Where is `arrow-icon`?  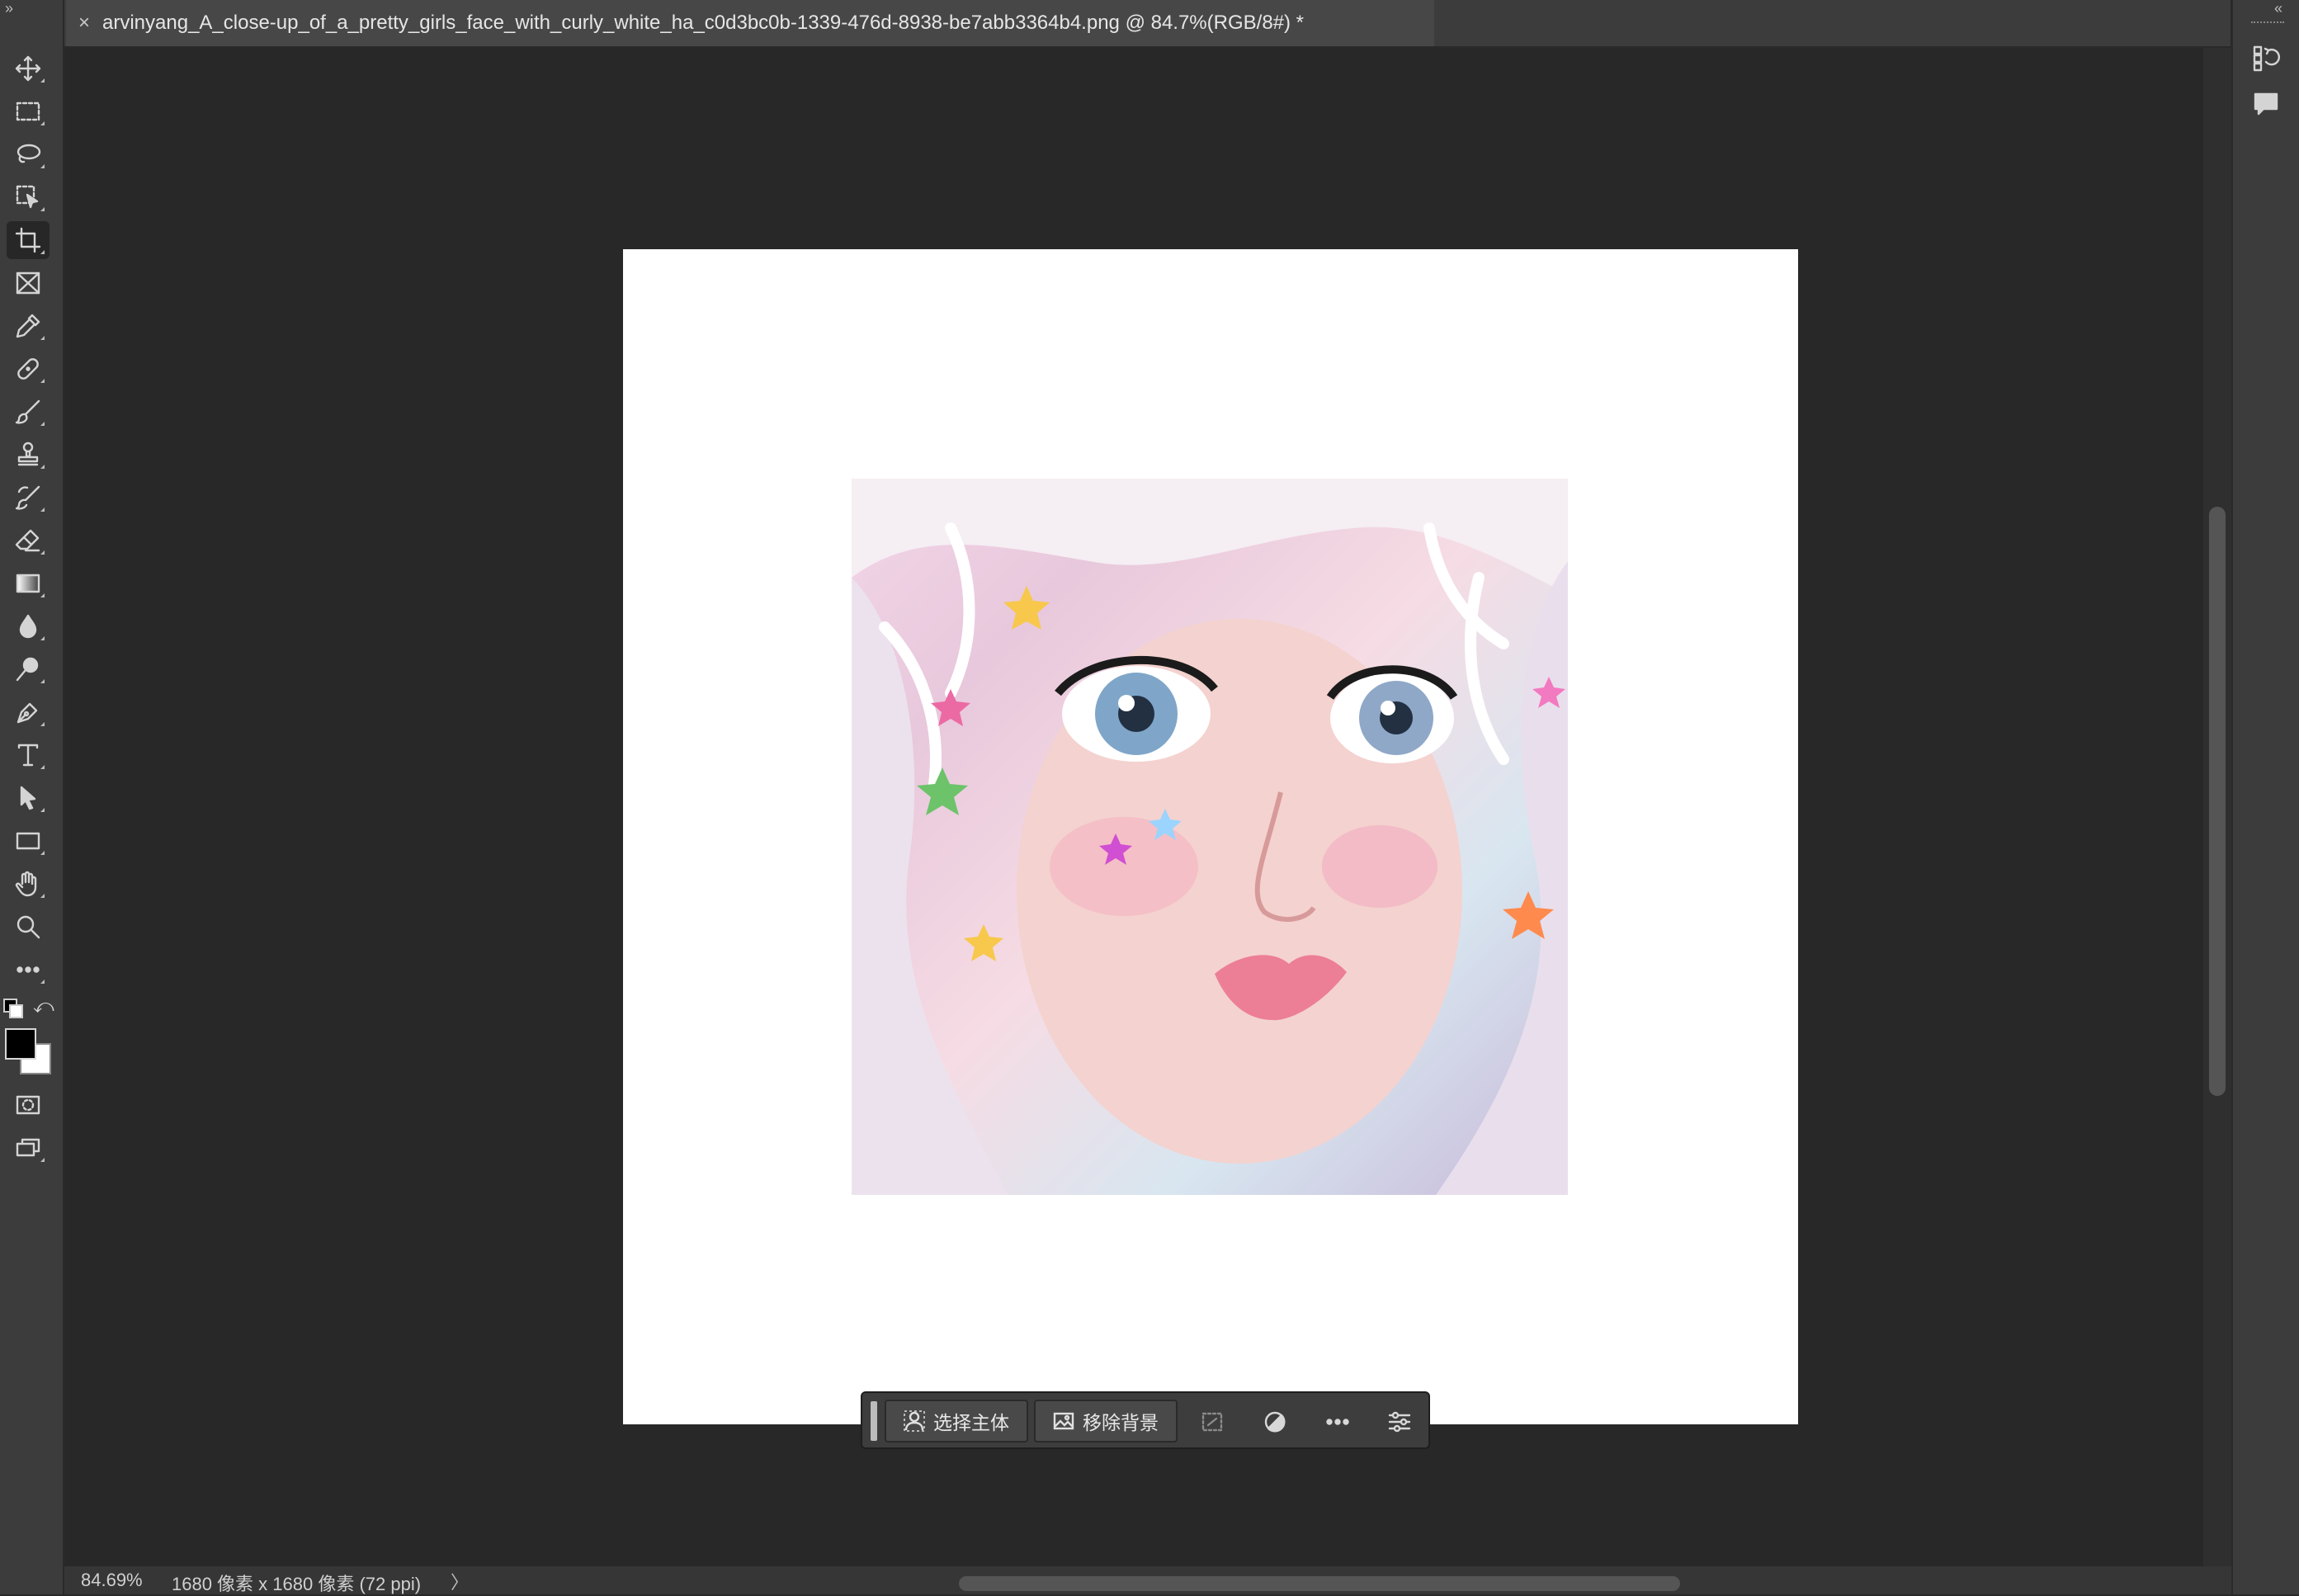
arrow-icon is located at coordinates (28, 798).